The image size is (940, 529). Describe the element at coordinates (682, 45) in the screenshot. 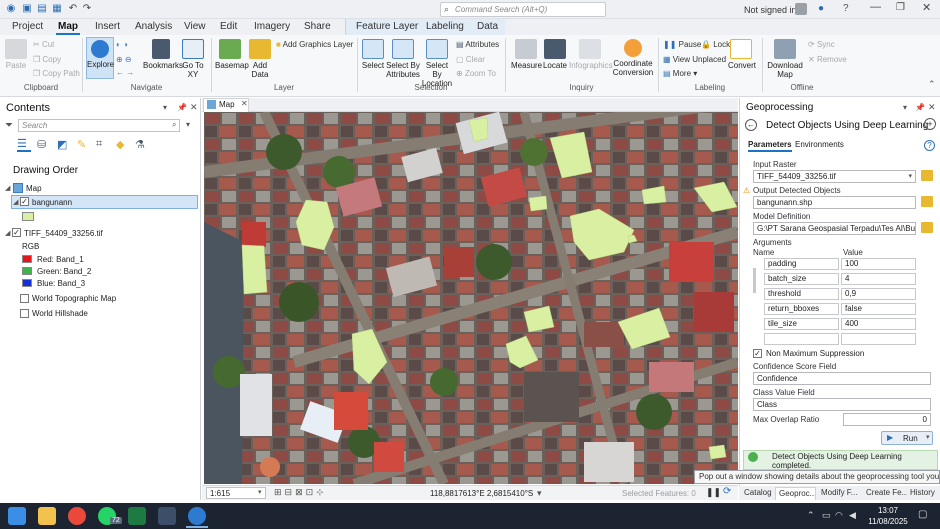

I see `pause-labeling-button: ❚❚ Pause` at that location.